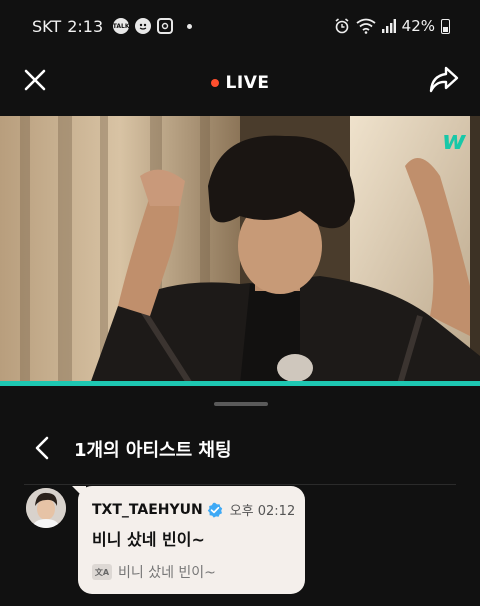 Image resolution: width=480 pixels, height=606 pixels. Describe the element at coordinates (453, 141) in the screenshot. I see `weverse-logo: w` at that location.